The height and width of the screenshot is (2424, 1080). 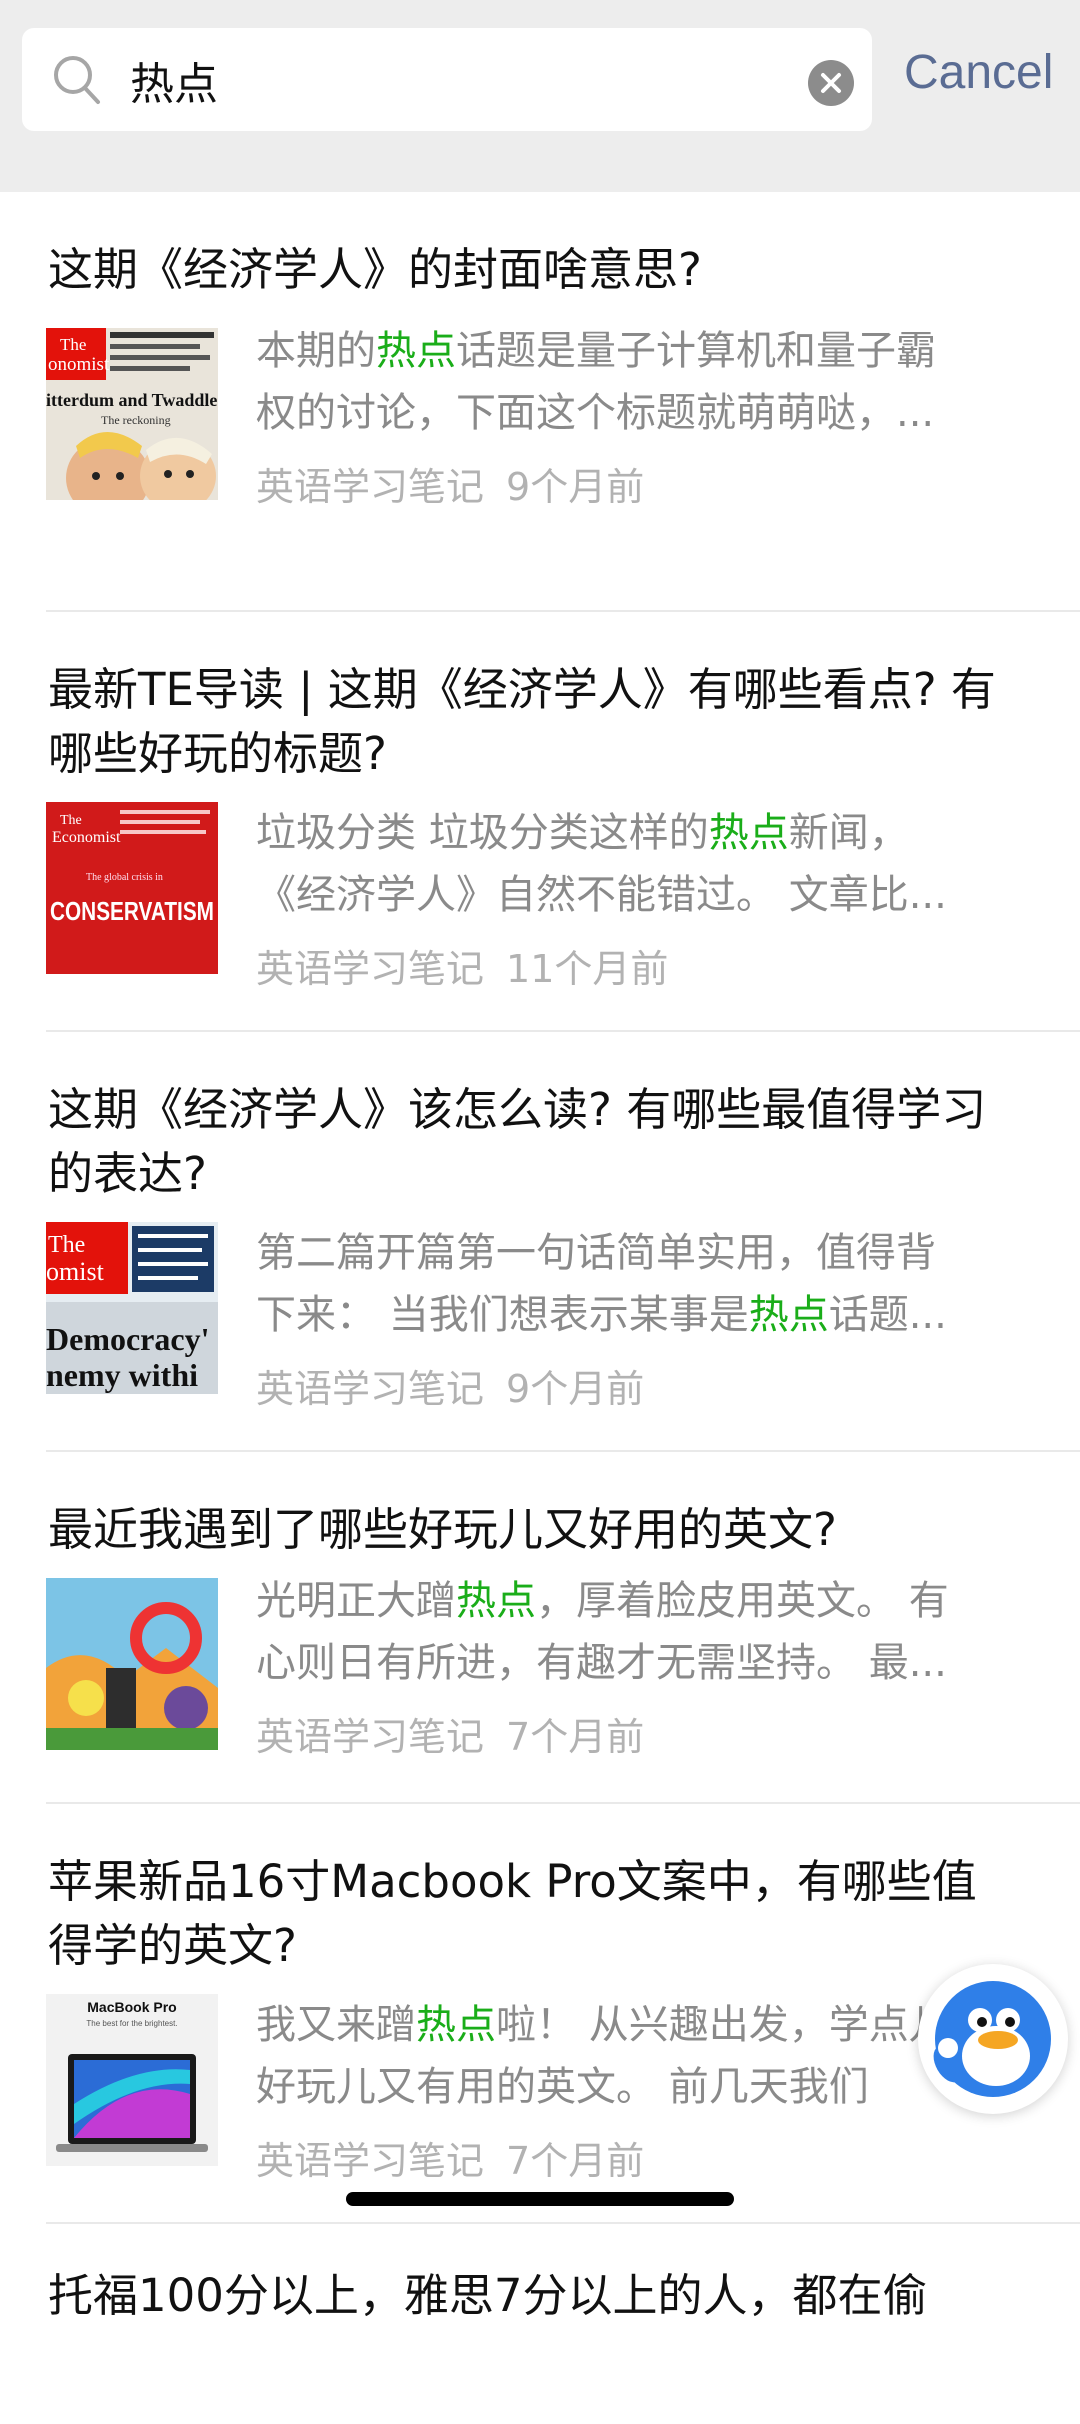 I want to click on search-icon, so click(x=77, y=80).